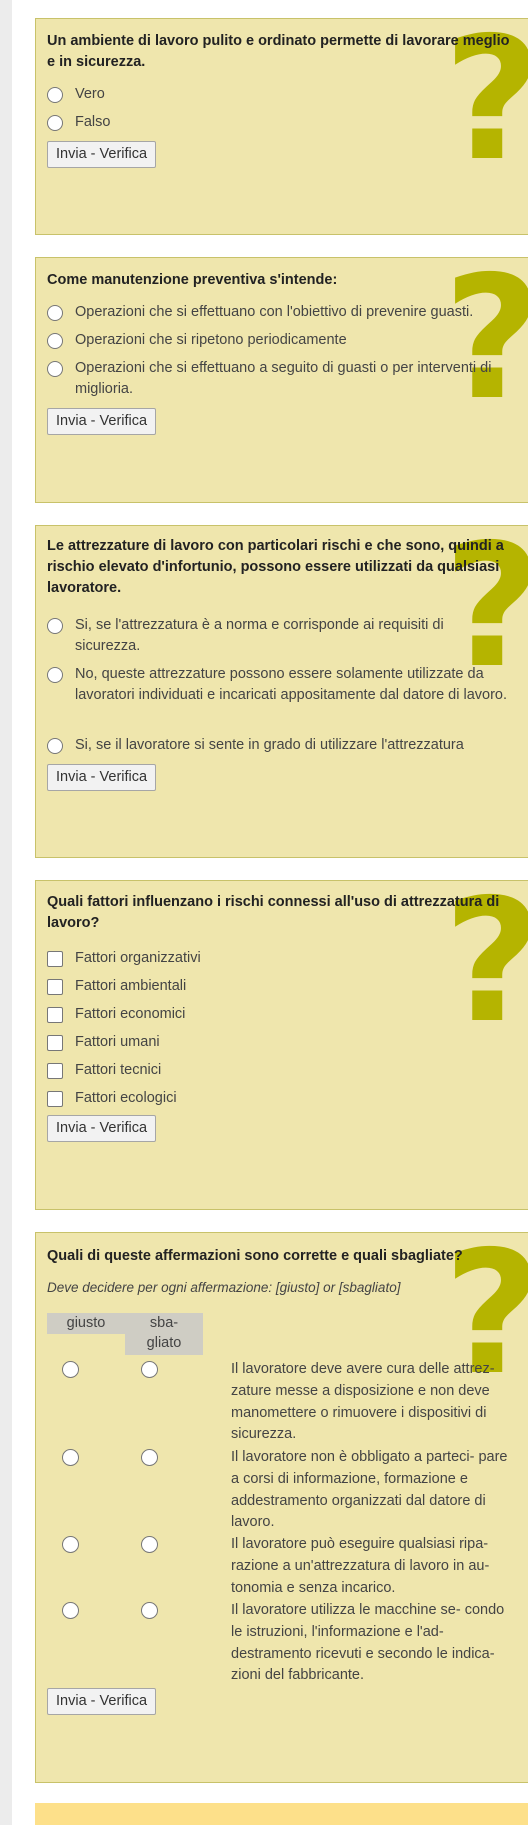  I want to click on option-label: Fattori economici, so click(130, 1014).